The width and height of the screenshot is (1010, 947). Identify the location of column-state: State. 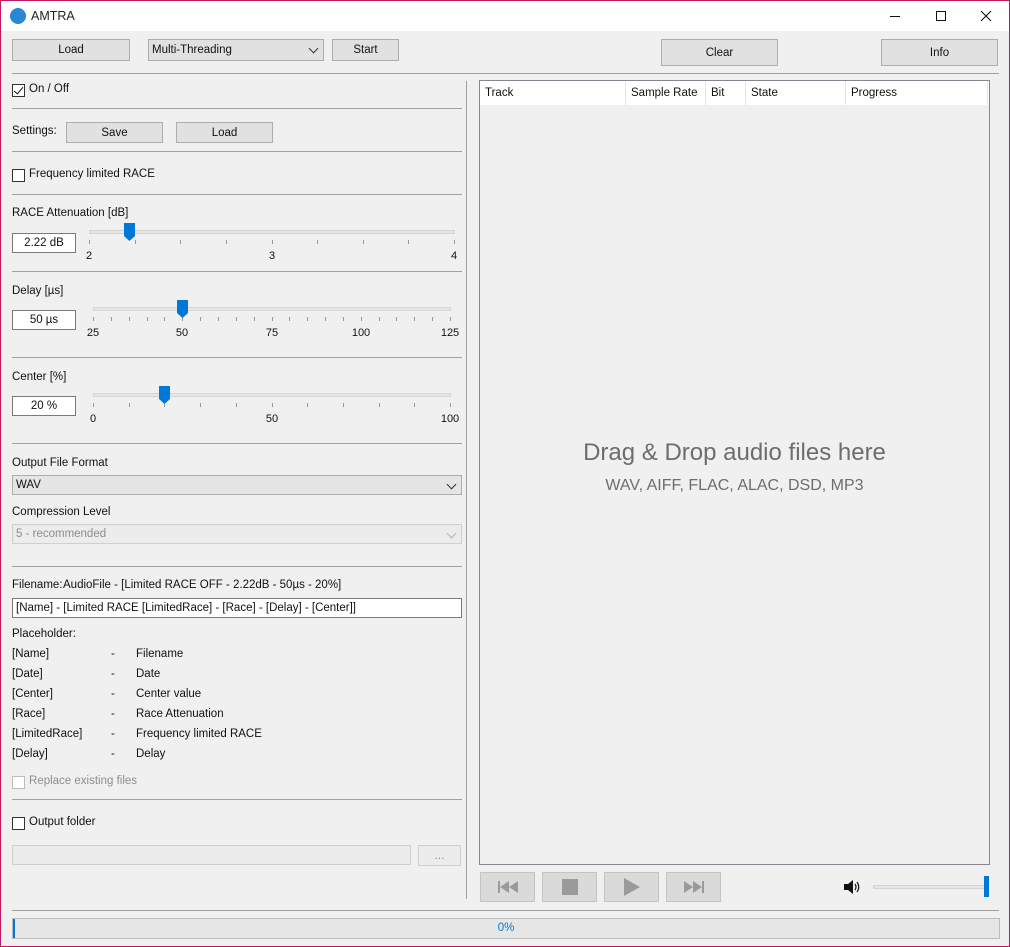
(796, 93).